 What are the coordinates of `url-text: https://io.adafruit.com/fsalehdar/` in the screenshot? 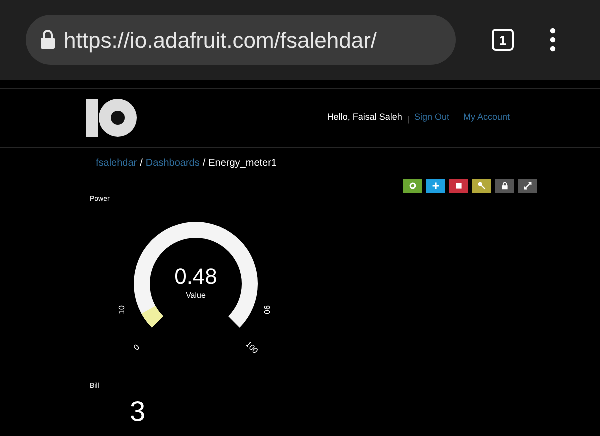 It's located at (221, 40).